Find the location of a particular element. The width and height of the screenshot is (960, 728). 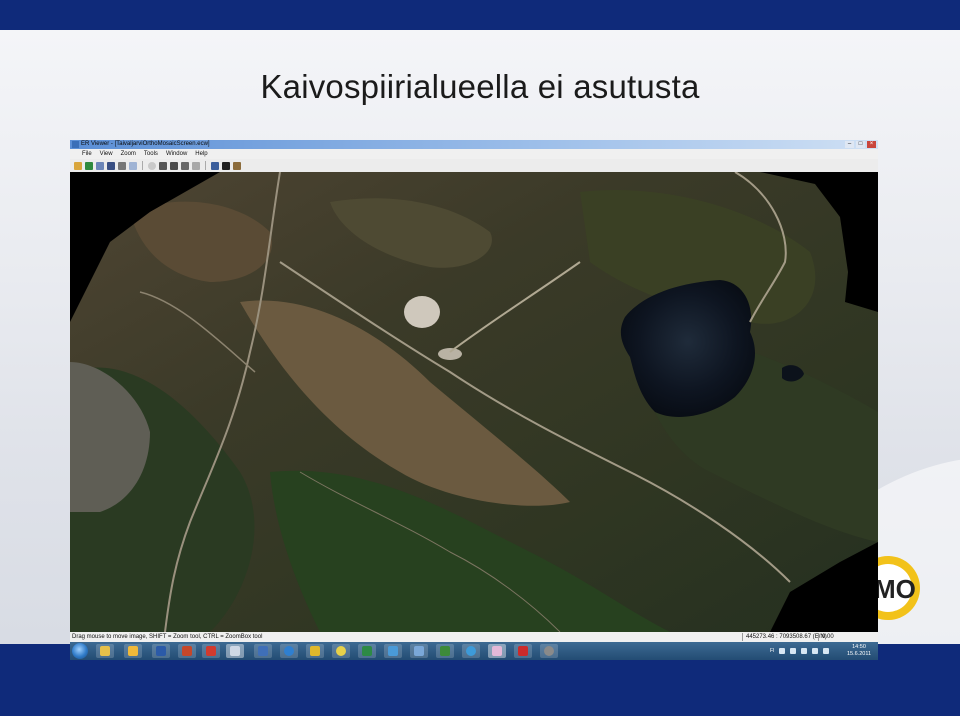

flag-icon is located at coordinates (804, 651).